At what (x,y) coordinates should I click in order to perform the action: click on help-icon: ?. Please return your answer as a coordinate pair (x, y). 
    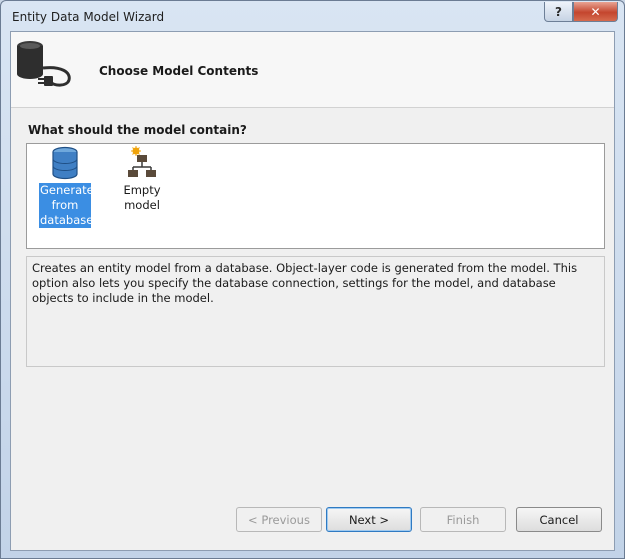
    Looking at the image, I should click on (558, 11).